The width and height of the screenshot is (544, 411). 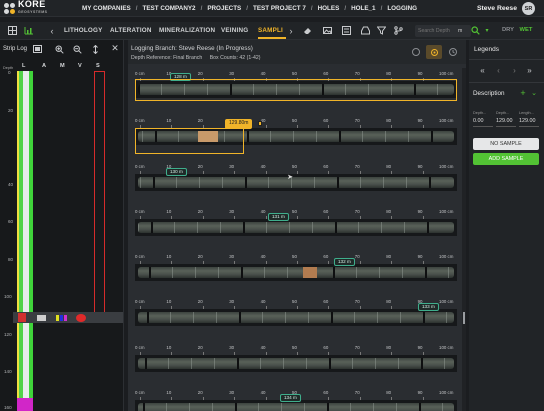 What do you see at coordinates (534, 92) in the screenshot?
I see `collapse-description-icon: ⌄` at bounding box center [534, 92].